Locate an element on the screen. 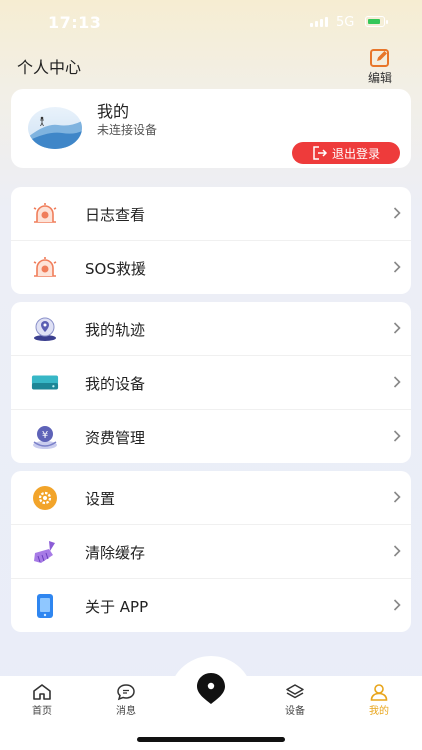  logout-button: 退出登录 is located at coordinates (346, 153).